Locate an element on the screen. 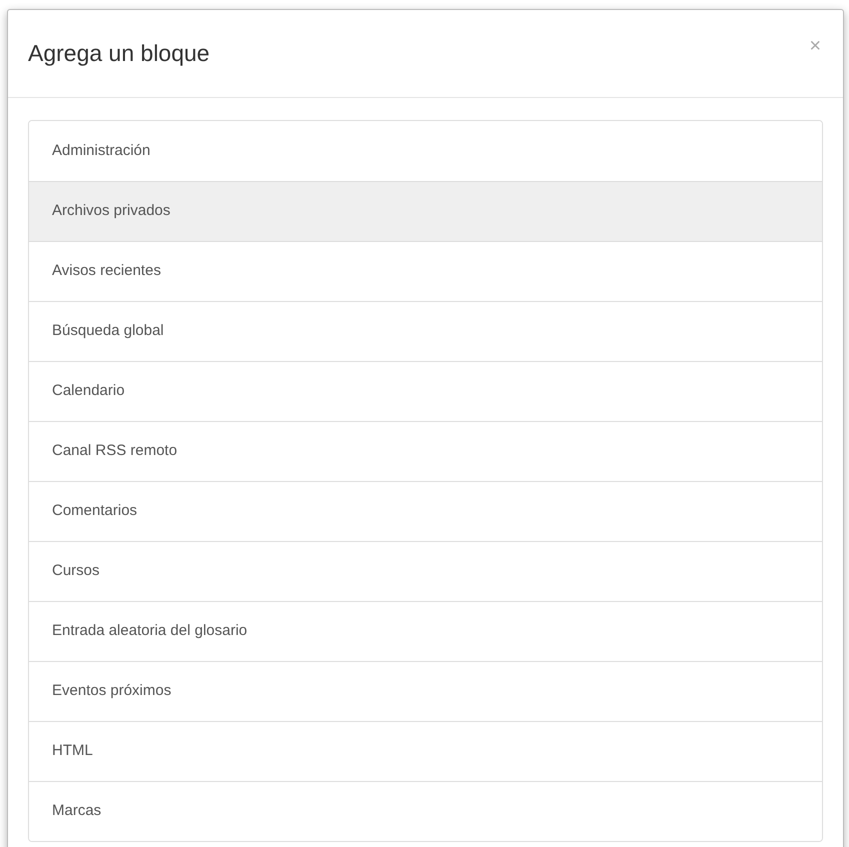 Image resolution: width=849 pixels, height=847 pixels. list-item: Archivos privados is located at coordinates (425, 211).